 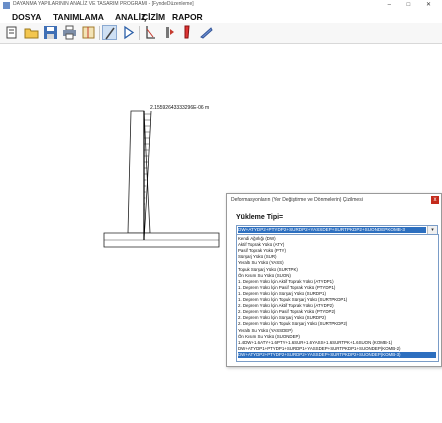 What do you see at coordinates (168, 32) in the screenshot?
I see `stabilize-icon` at bounding box center [168, 32].